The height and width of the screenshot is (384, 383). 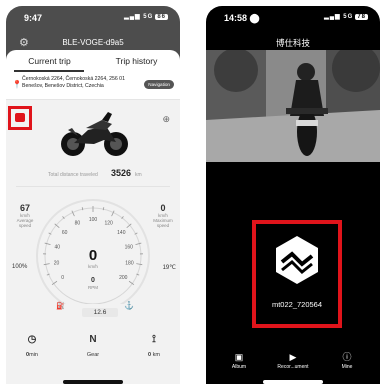 I want to click on app-title: 博仕科技, so click(x=292, y=43).